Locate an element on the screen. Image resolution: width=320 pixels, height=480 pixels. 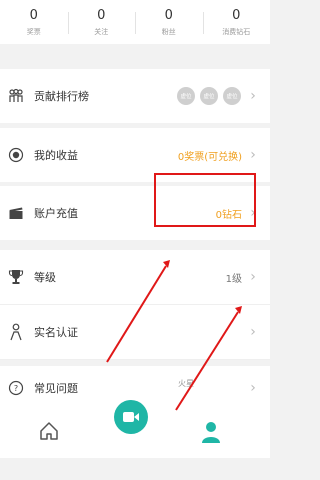
menu-label: 贡献排行榜 is located at coordinates (61, 96).